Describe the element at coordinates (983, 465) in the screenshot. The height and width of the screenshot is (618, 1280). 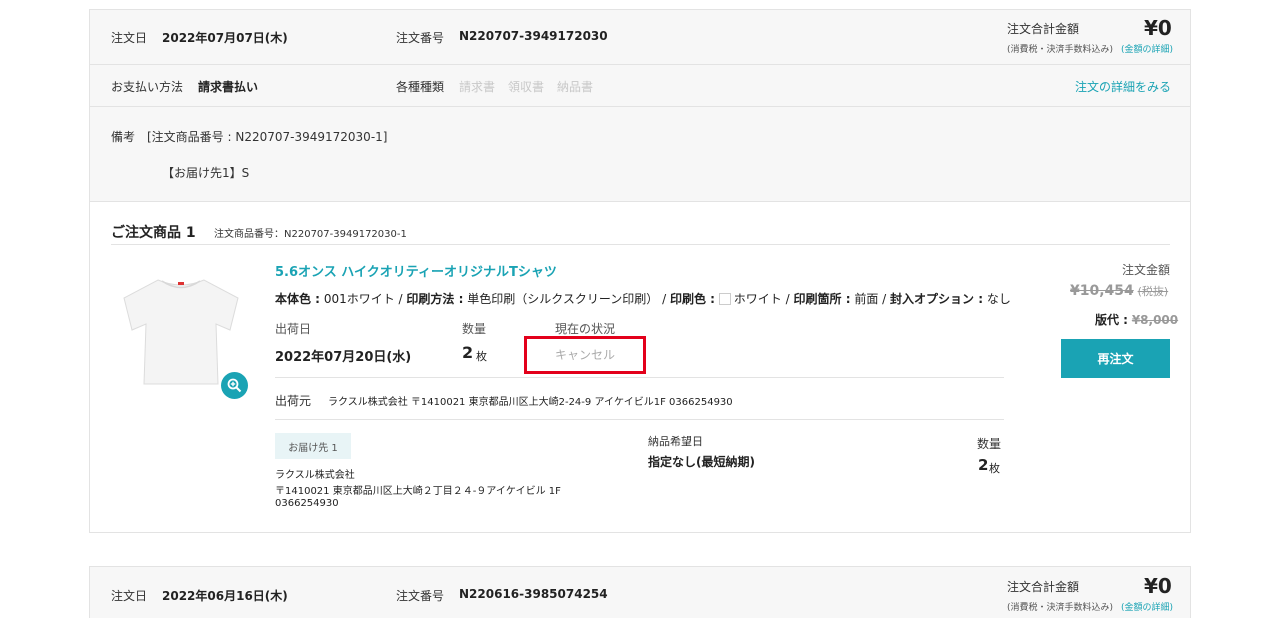
I see `delivery-qty-value: 2` at that location.